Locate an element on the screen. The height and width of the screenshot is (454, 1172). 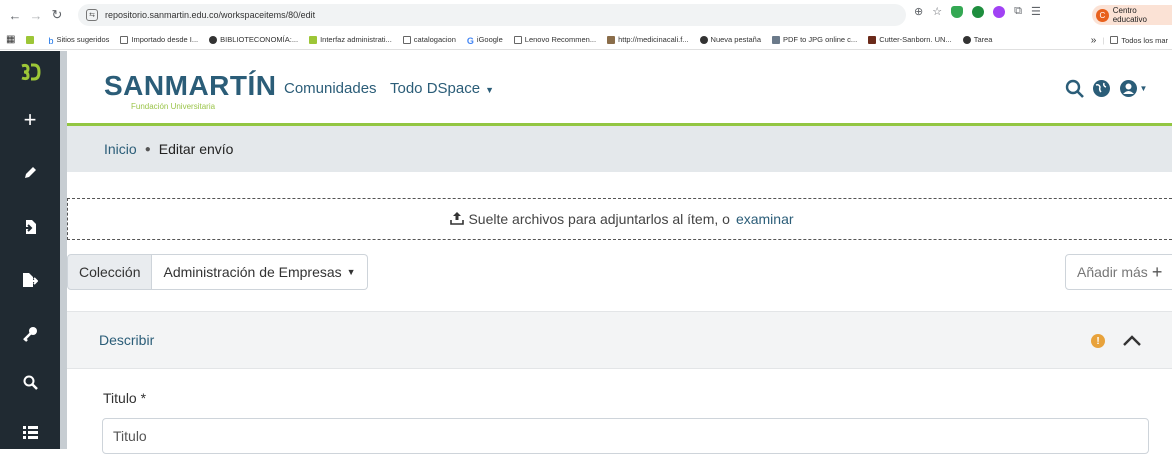
nav-all-dspace: Todo DSpace ▼ is located at coordinates (442, 88).